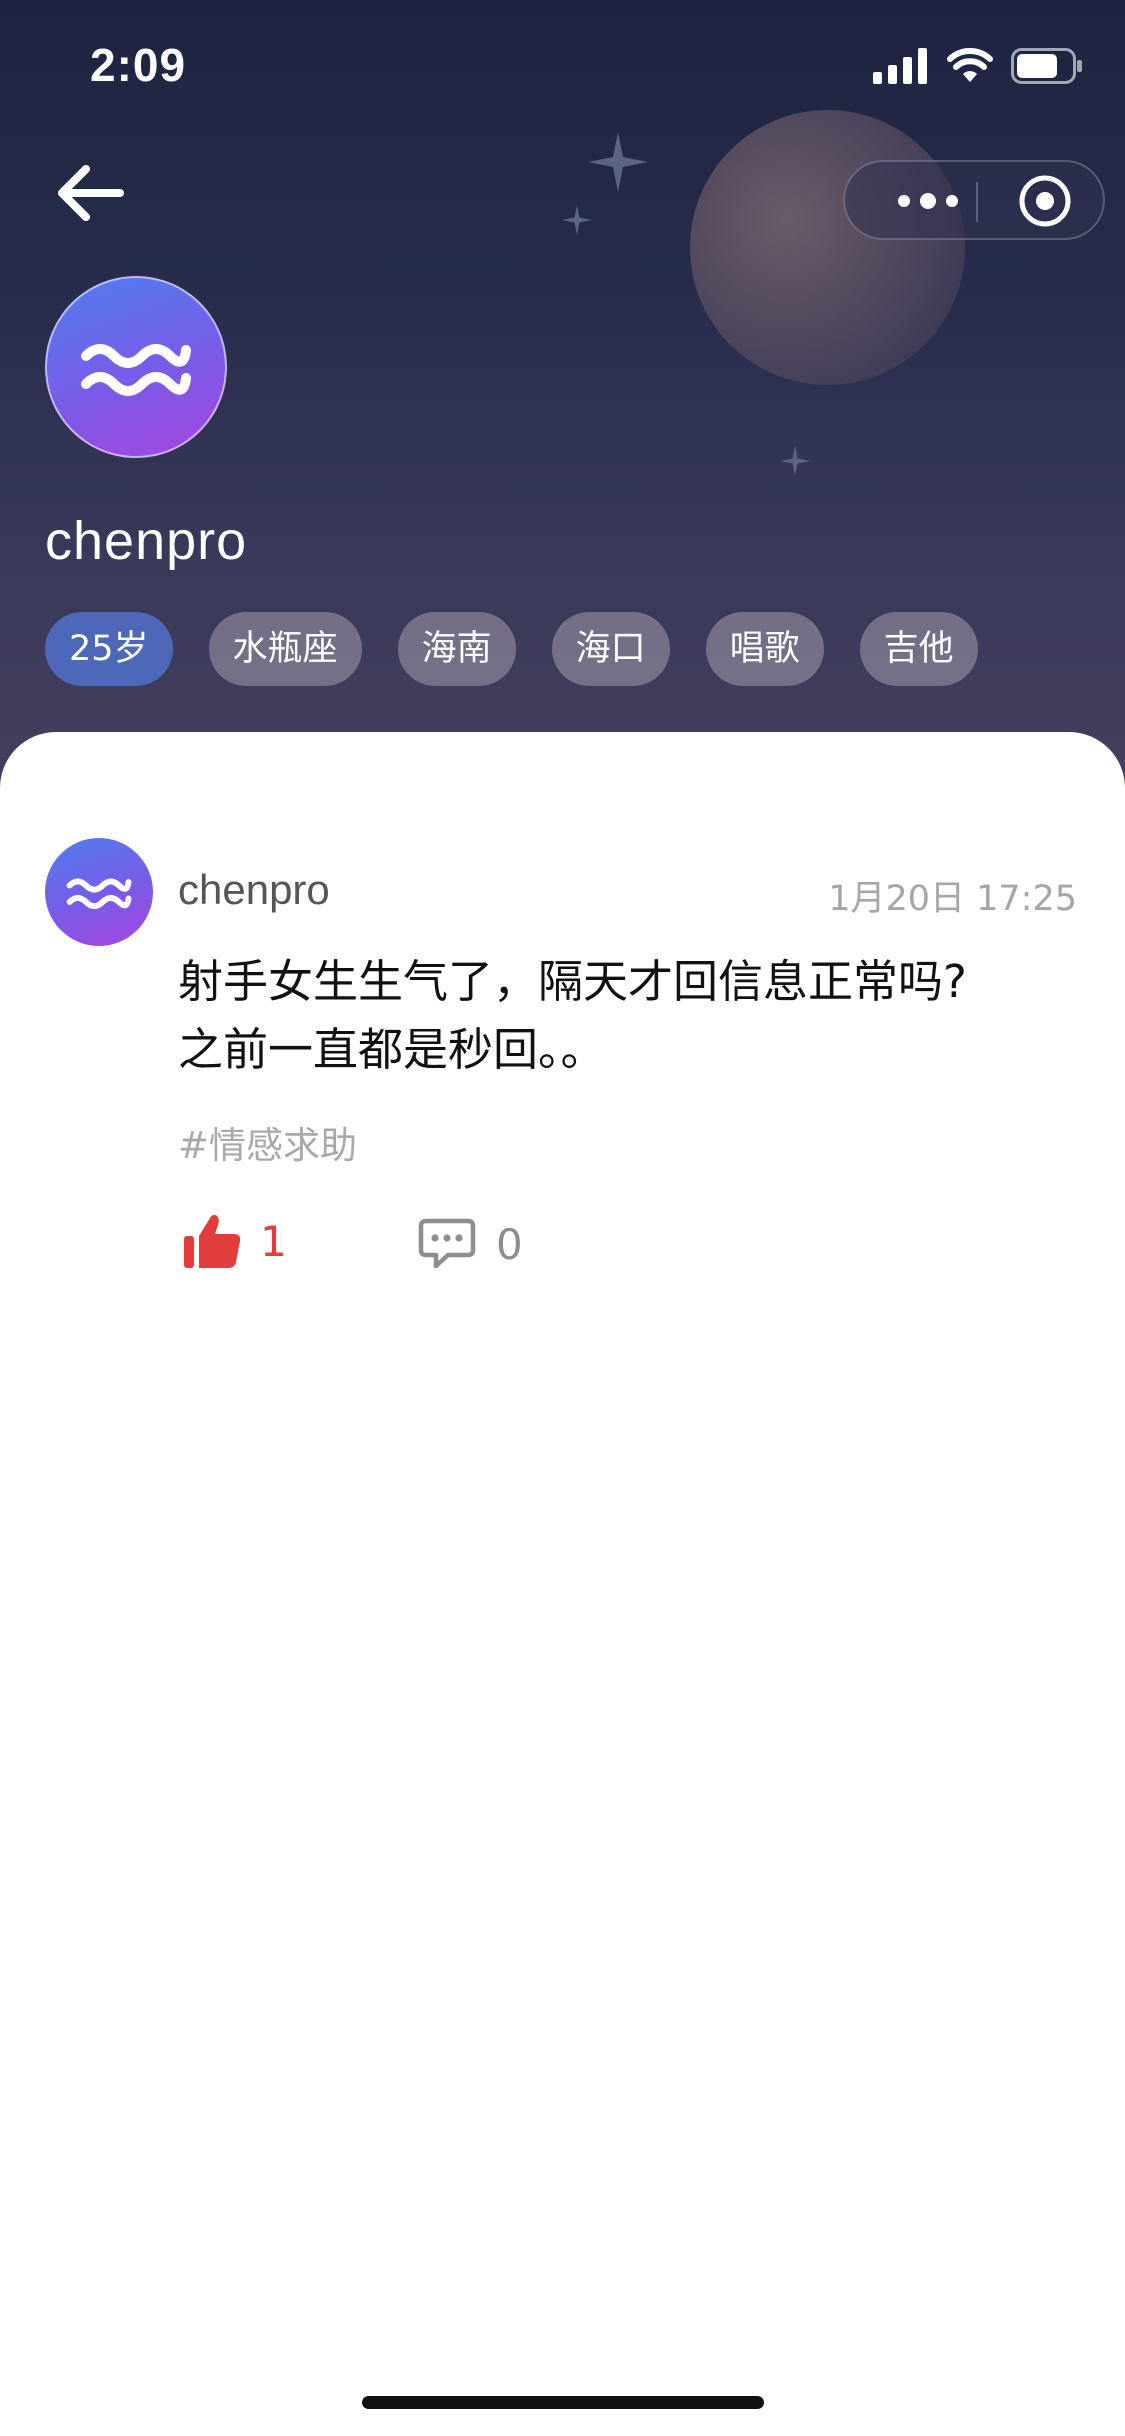 This screenshot has height=2436, width=1125. I want to click on more-button, so click(928, 201).